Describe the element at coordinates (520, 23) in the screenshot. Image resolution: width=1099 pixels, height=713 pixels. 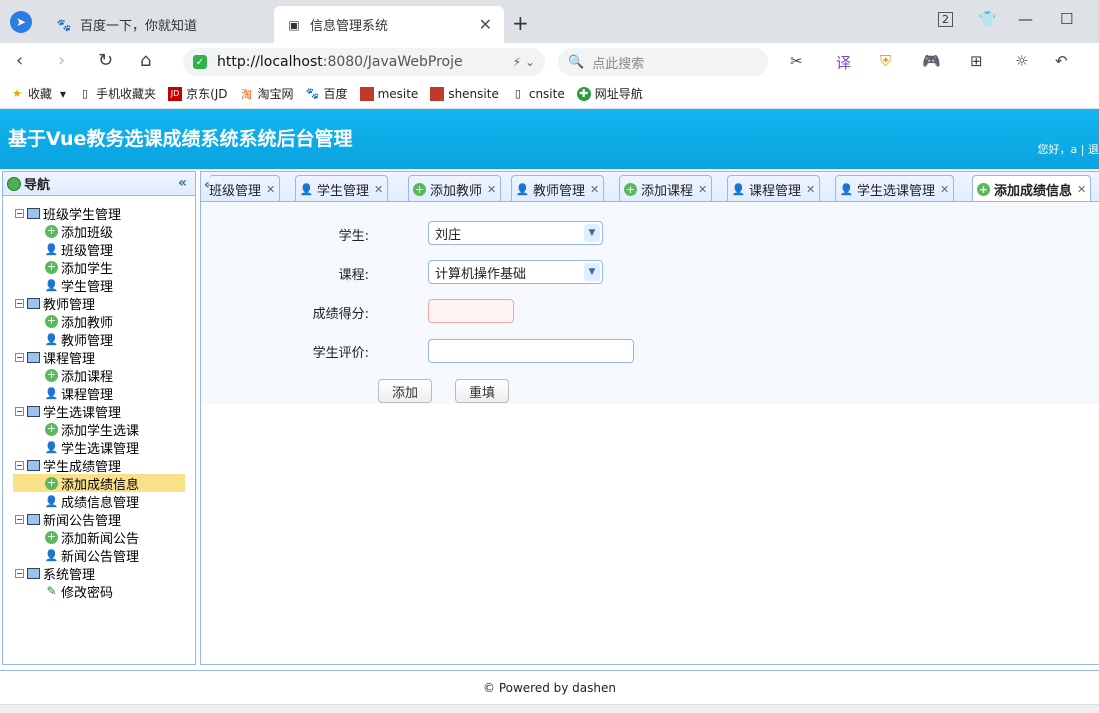
I see `new-tab-button: +` at that location.